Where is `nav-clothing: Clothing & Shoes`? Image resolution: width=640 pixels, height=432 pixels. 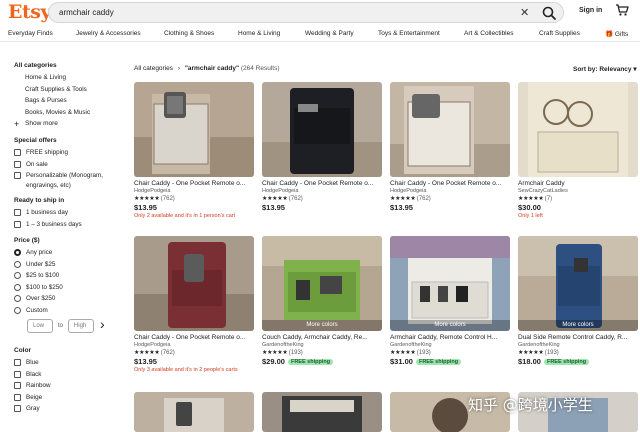 nav-clothing: Clothing & Shoes is located at coordinates (189, 33).